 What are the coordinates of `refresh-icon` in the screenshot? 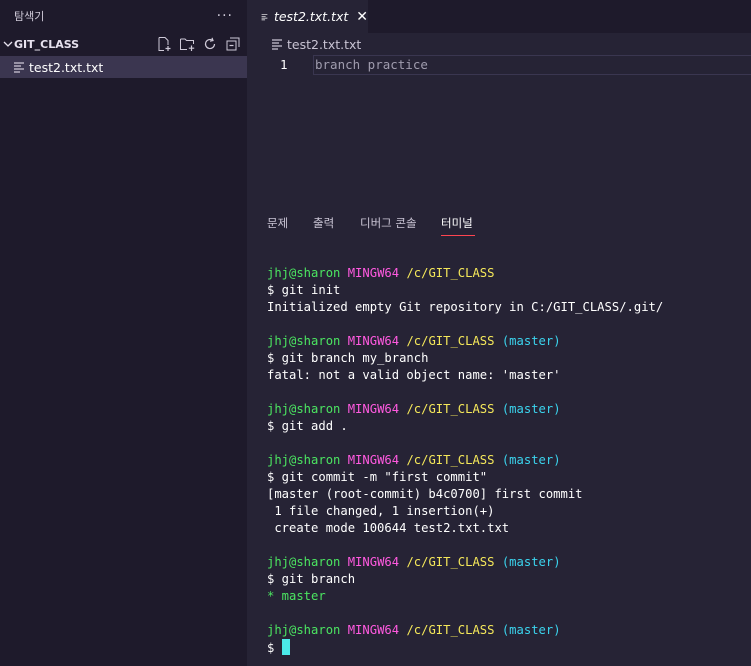 It's located at (210, 44).